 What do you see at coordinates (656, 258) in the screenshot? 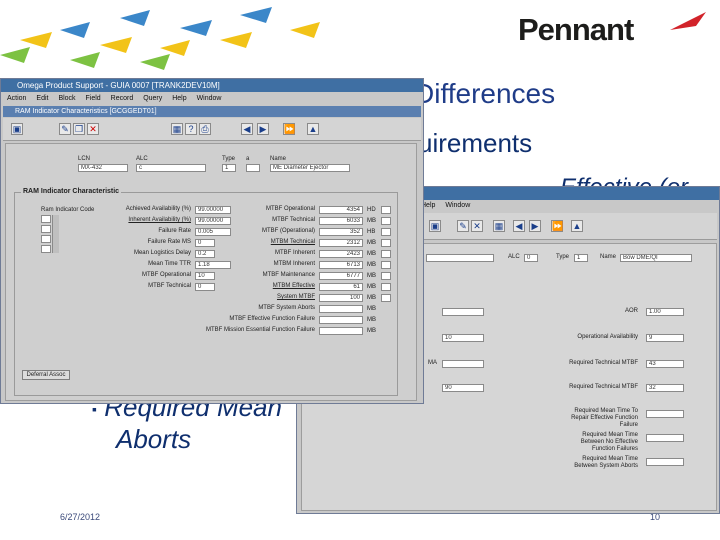
I see `window2-name-field: Bow DME/QI` at bounding box center [656, 258].